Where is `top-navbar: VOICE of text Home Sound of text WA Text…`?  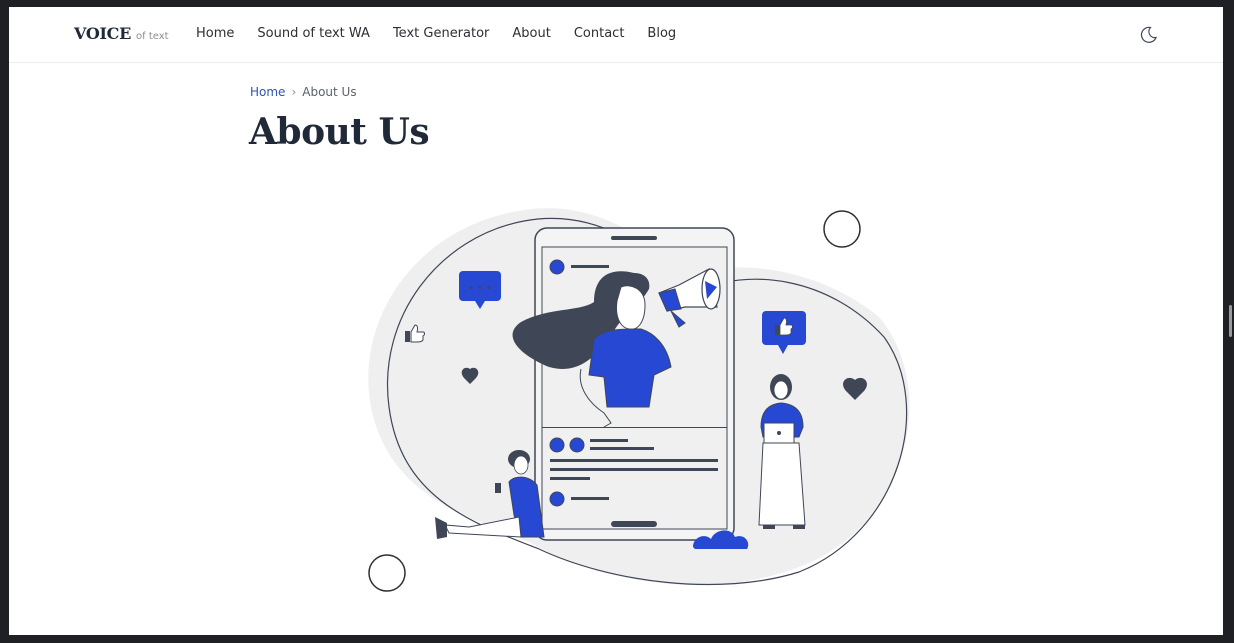
top-navbar: VOICE of text Home Sound of text WA Text… is located at coordinates (616, 35).